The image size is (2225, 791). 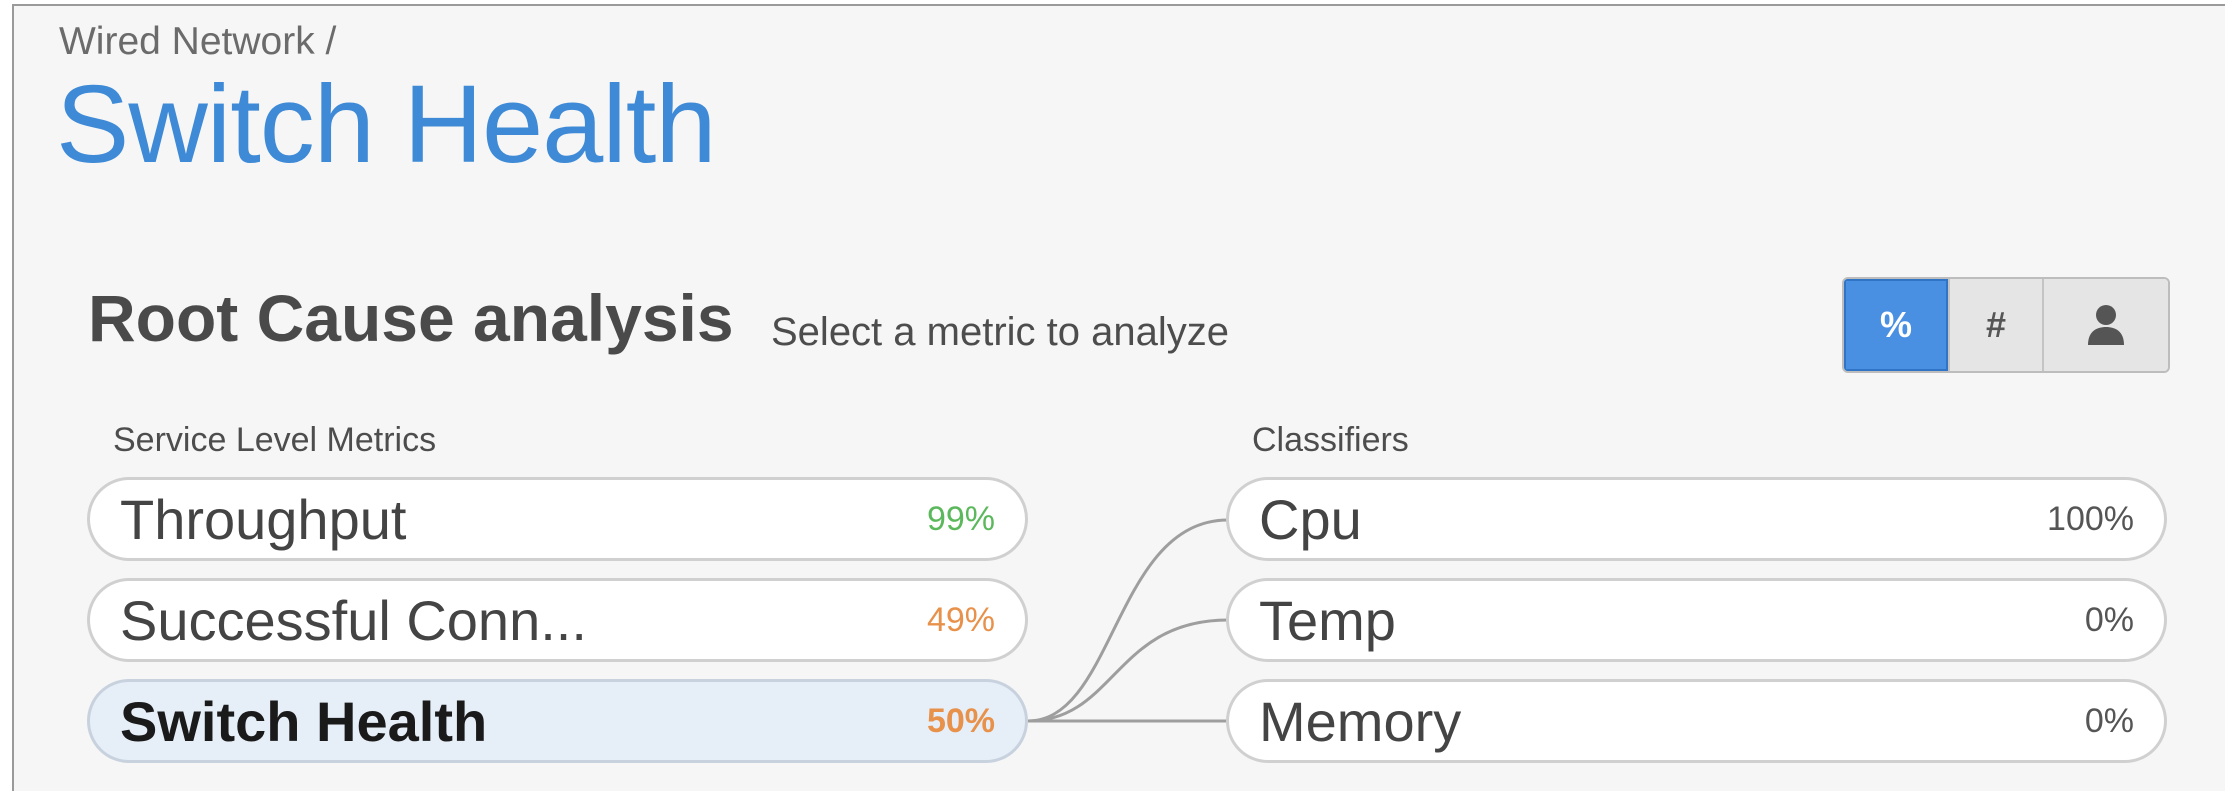 What do you see at coordinates (2090, 518) in the screenshot?
I see `classifier-value: 100%` at bounding box center [2090, 518].